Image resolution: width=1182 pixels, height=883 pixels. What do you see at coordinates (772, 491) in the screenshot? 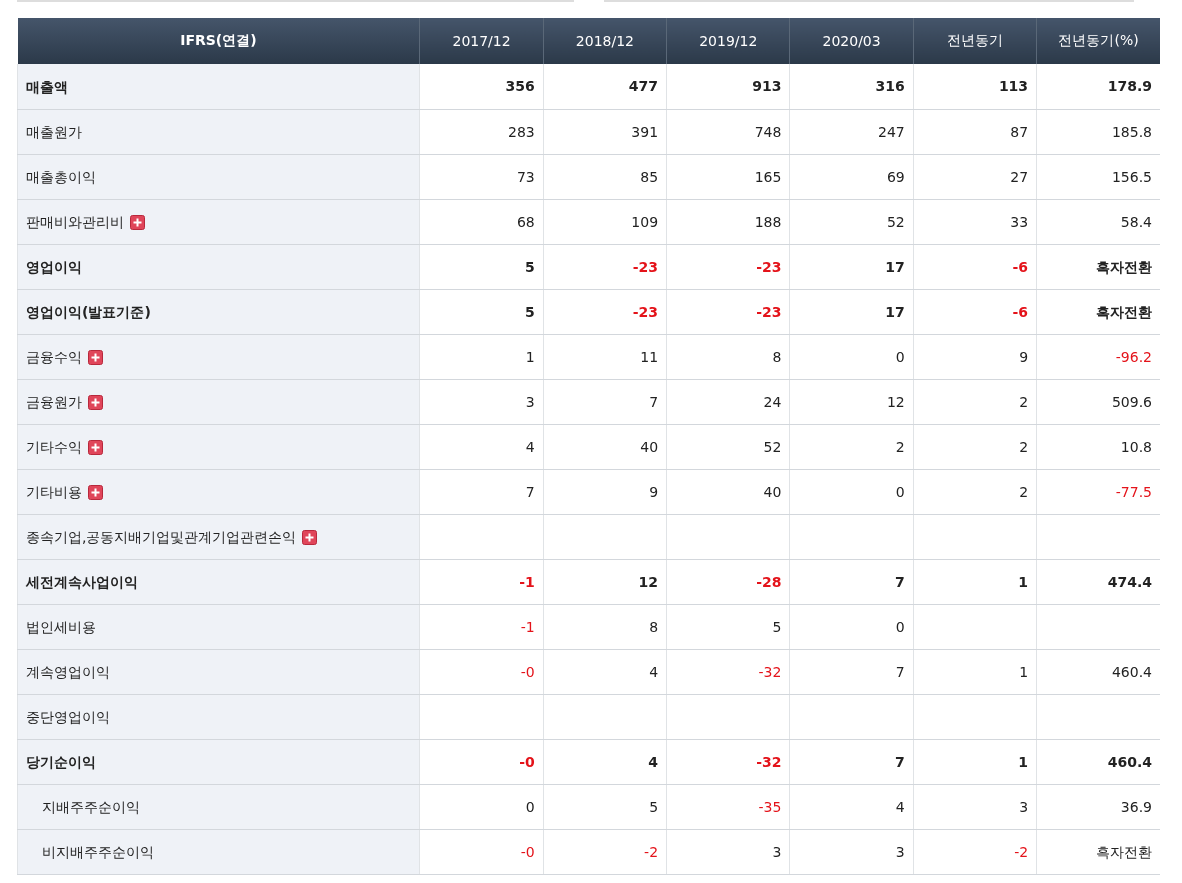
I see `table-cell: 40` at bounding box center [772, 491].